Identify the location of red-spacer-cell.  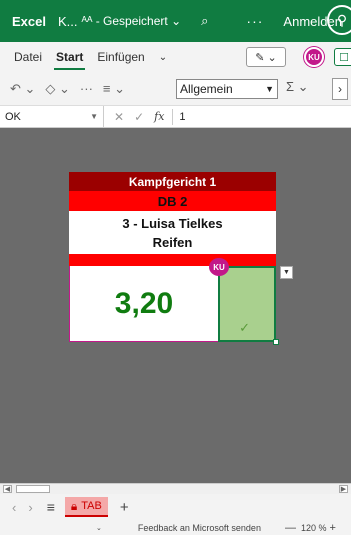
(172, 260).